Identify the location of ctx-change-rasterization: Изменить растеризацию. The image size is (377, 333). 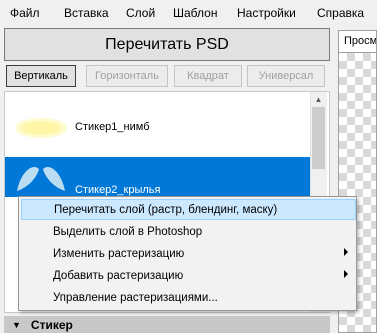
(188, 253).